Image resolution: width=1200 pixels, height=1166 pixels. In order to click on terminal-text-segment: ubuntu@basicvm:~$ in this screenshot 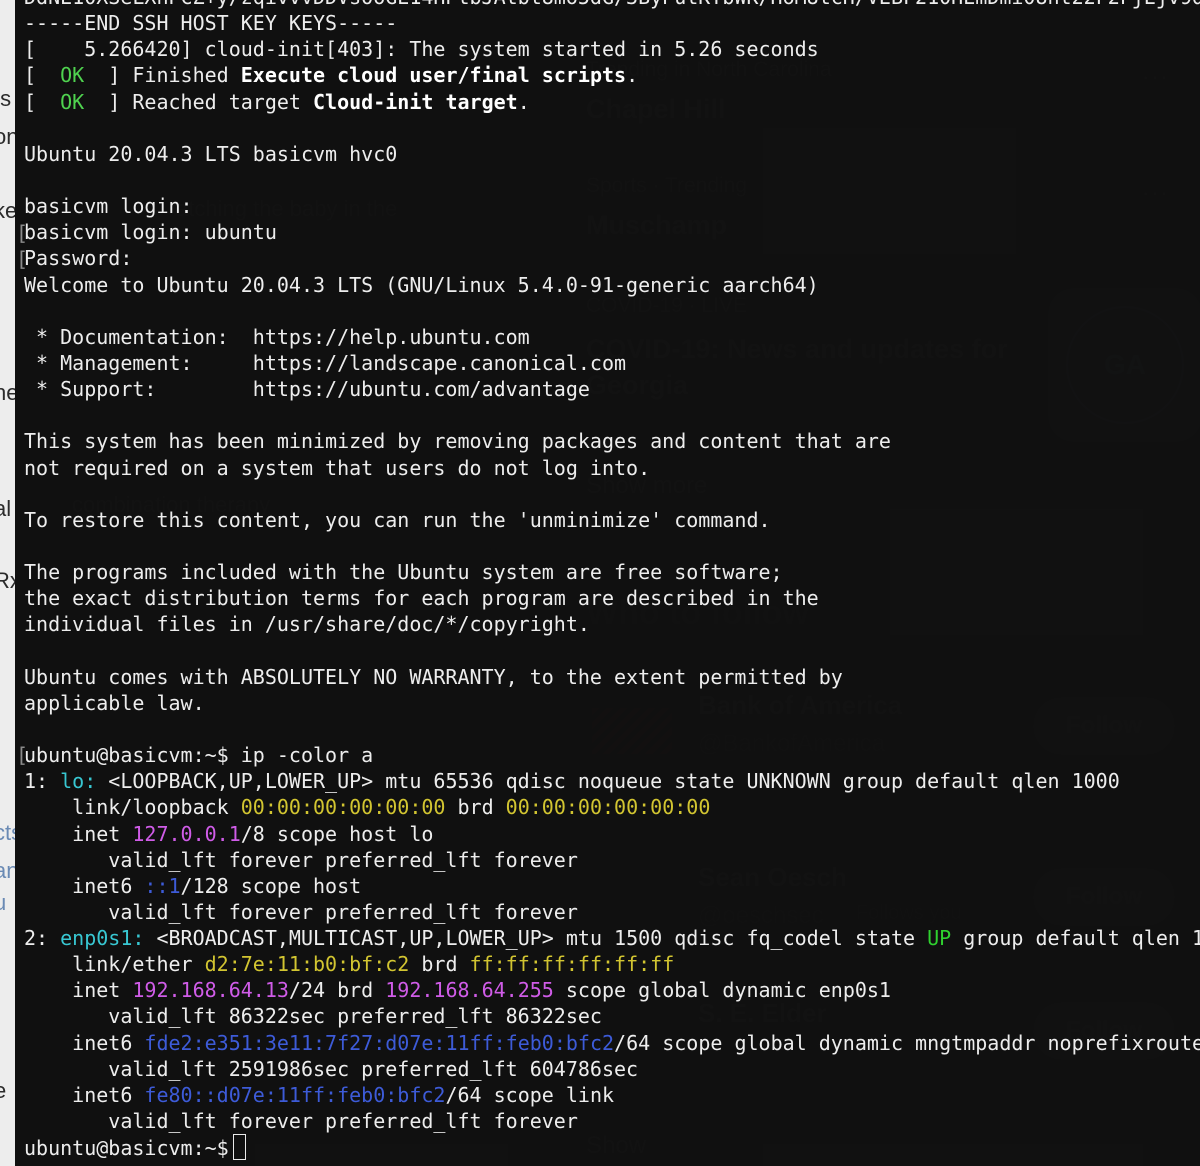, I will do `click(126, 1148)`.